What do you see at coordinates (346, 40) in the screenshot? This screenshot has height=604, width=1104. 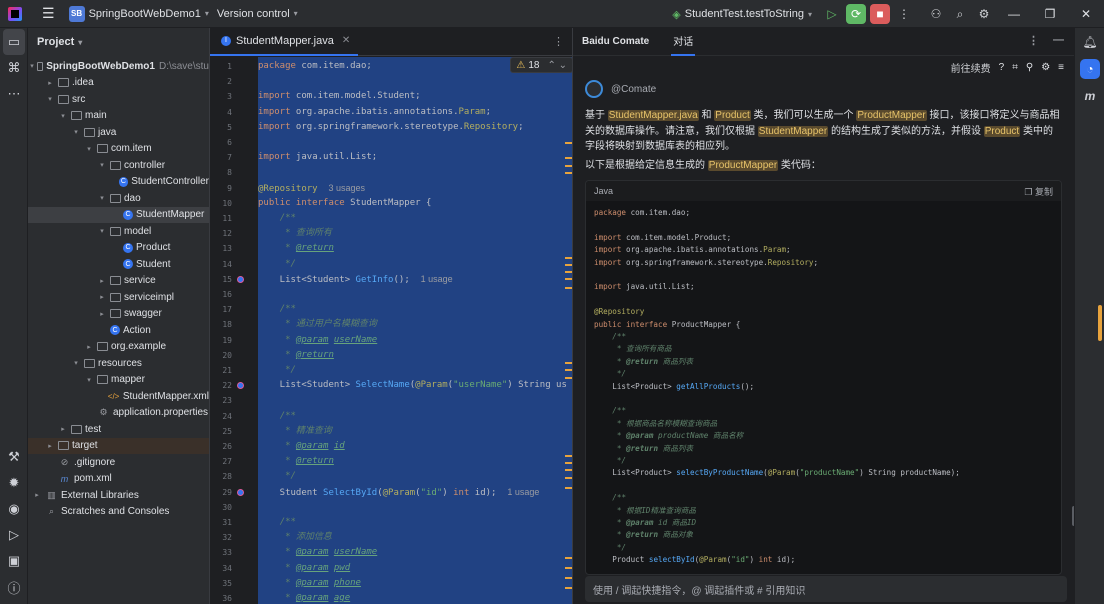 I see `close-tab-icon: ✕` at bounding box center [346, 40].